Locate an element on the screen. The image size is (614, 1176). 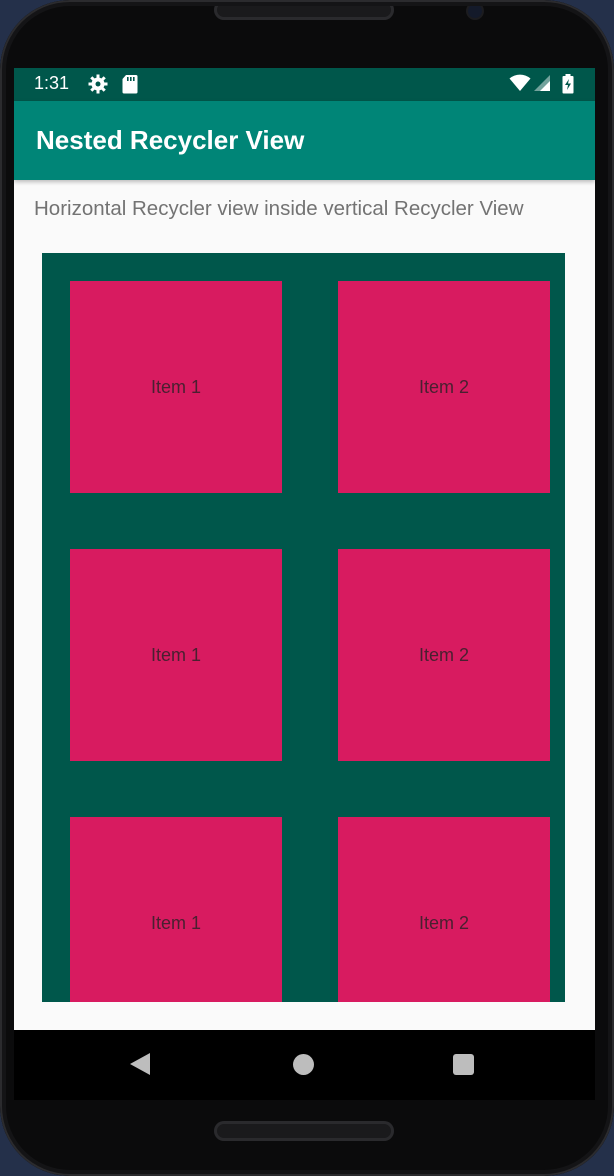
sd-card-icon is located at coordinates (130, 86).